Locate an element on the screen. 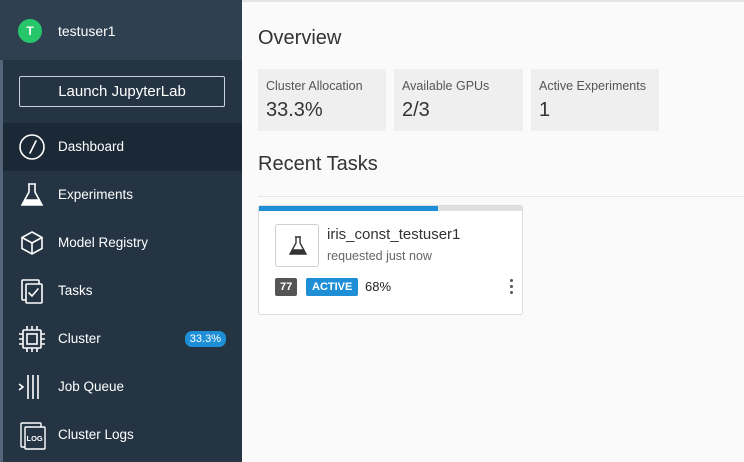 The width and height of the screenshot is (744, 462). sidebar-item-job-queue: Job Queue is located at coordinates (122, 387).